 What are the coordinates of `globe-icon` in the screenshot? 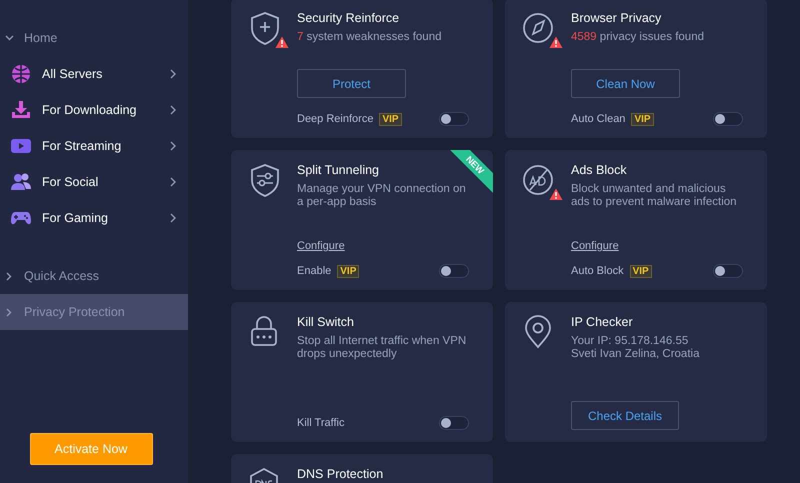 It's located at (21, 74).